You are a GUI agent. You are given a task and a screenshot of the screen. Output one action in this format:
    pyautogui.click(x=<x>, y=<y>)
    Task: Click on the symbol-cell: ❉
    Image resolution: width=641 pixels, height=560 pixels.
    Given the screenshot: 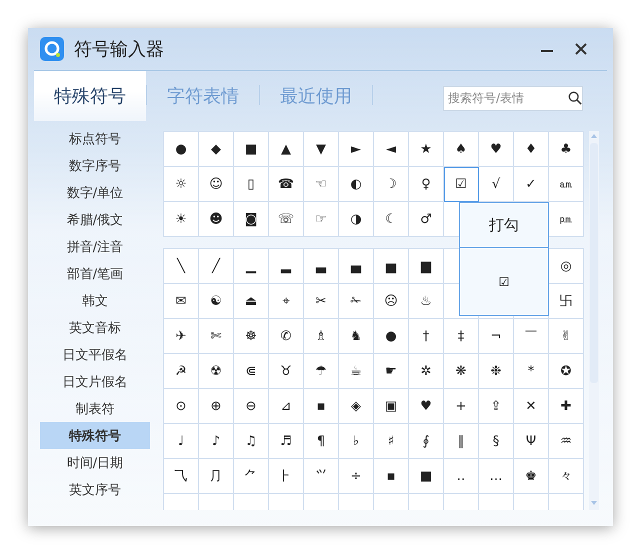 What is the action you would take?
    pyautogui.click(x=496, y=371)
    